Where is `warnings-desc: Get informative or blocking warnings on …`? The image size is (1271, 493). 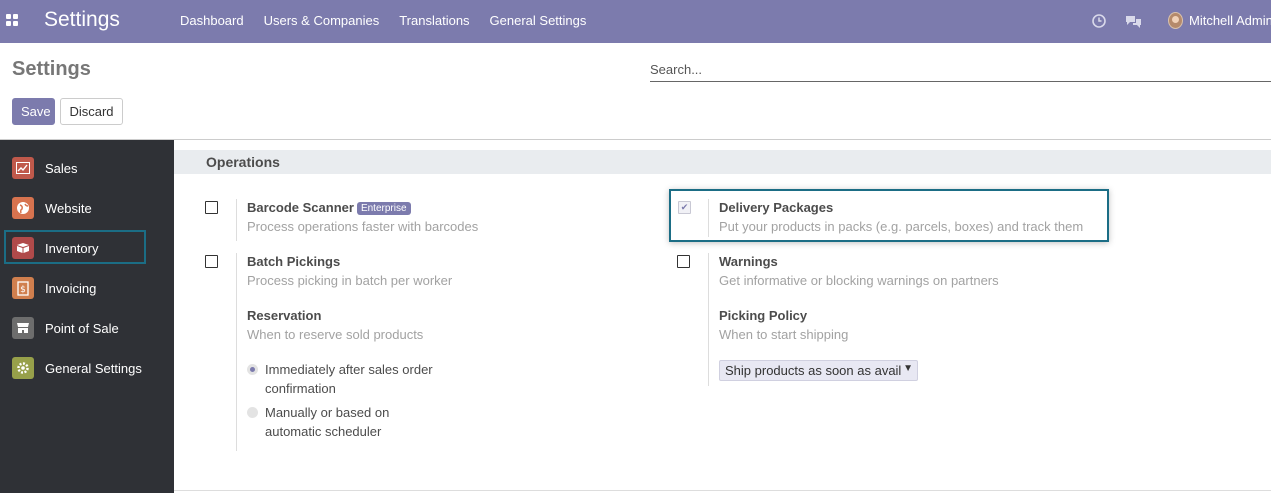
warnings-desc: Get informative or blocking warnings on … is located at coordinates (859, 280).